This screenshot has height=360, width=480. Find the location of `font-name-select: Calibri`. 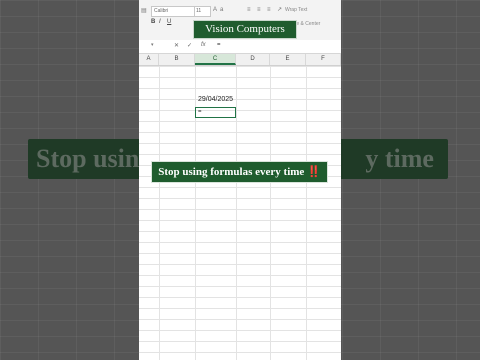

font-name-select: Calibri is located at coordinates (173, 11).